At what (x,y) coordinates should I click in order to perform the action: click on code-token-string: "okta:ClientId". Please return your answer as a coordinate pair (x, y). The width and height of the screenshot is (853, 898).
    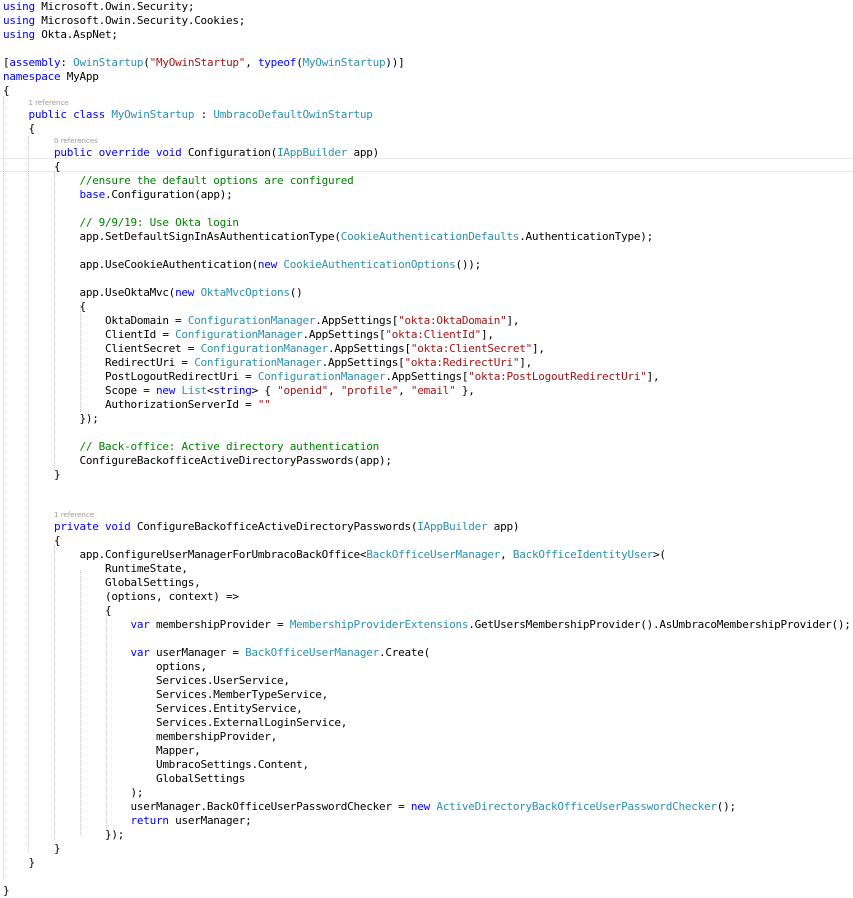
    Looking at the image, I should click on (433, 334).